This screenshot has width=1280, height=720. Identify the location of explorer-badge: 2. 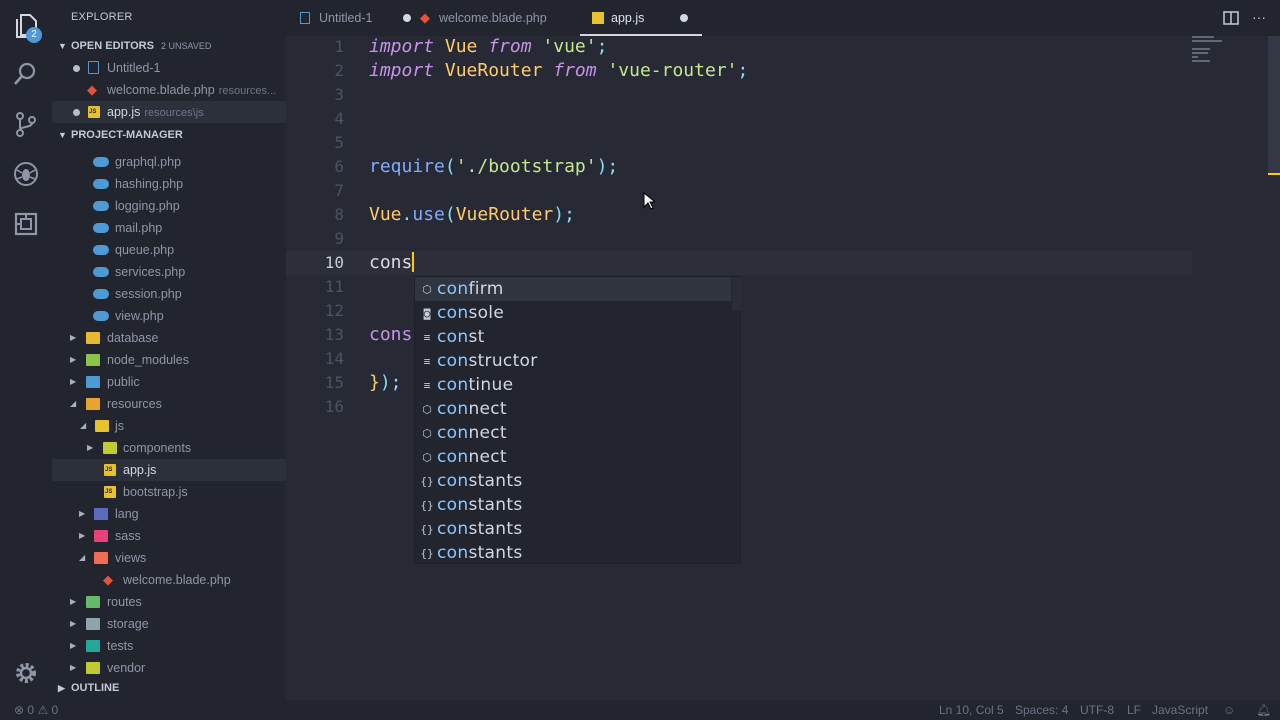
(34, 35).